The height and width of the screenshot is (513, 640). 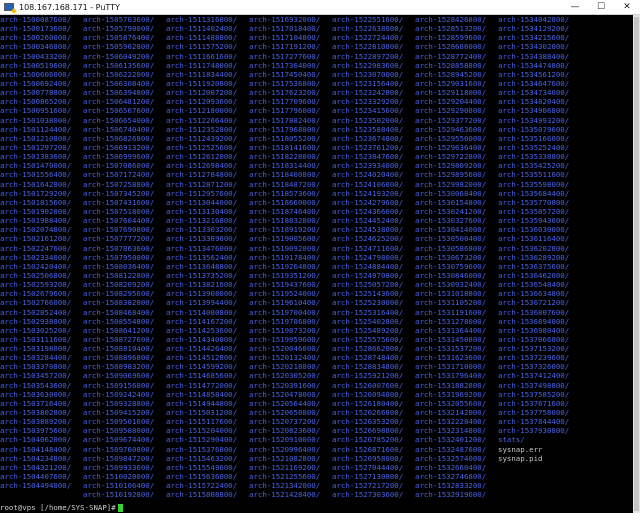 I want to click on directory-entry: arch-1522551600/, so click(x=368, y=19).